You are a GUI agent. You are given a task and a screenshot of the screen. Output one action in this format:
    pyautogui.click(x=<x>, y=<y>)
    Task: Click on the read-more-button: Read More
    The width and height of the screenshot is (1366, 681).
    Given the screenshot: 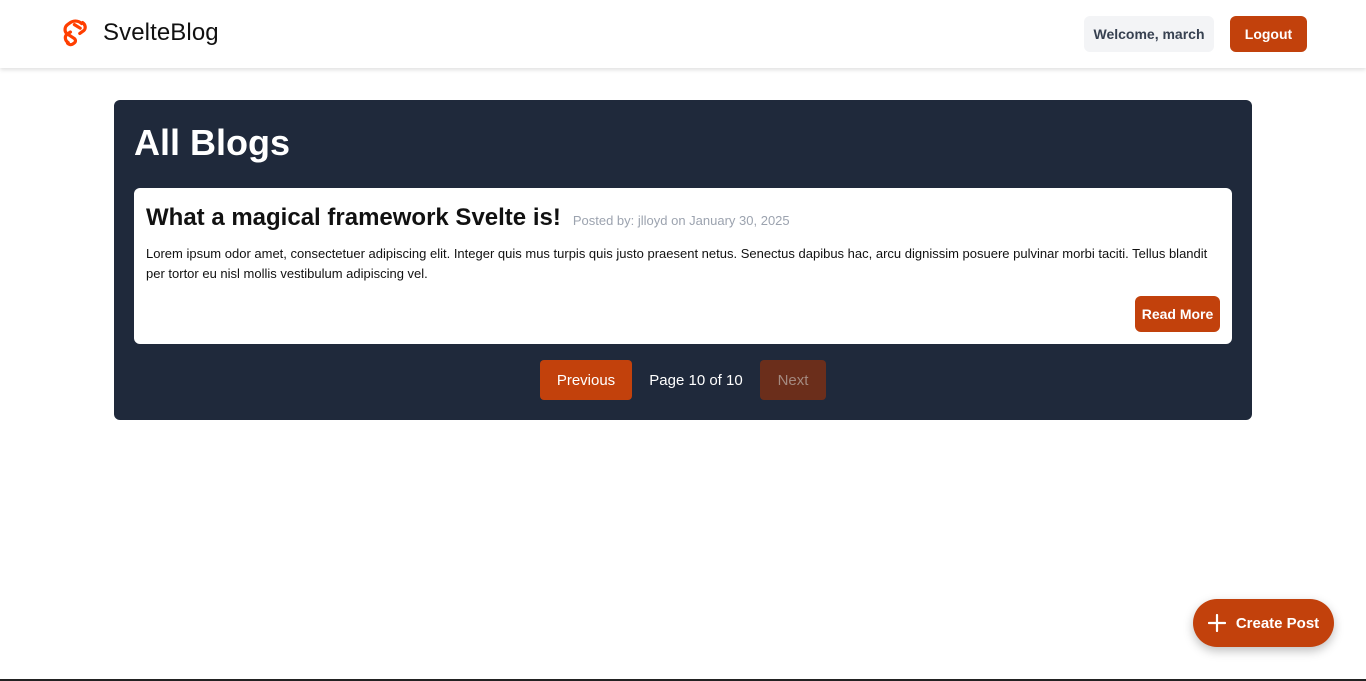 What is the action you would take?
    pyautogui.click(x=1177, y=314)
    